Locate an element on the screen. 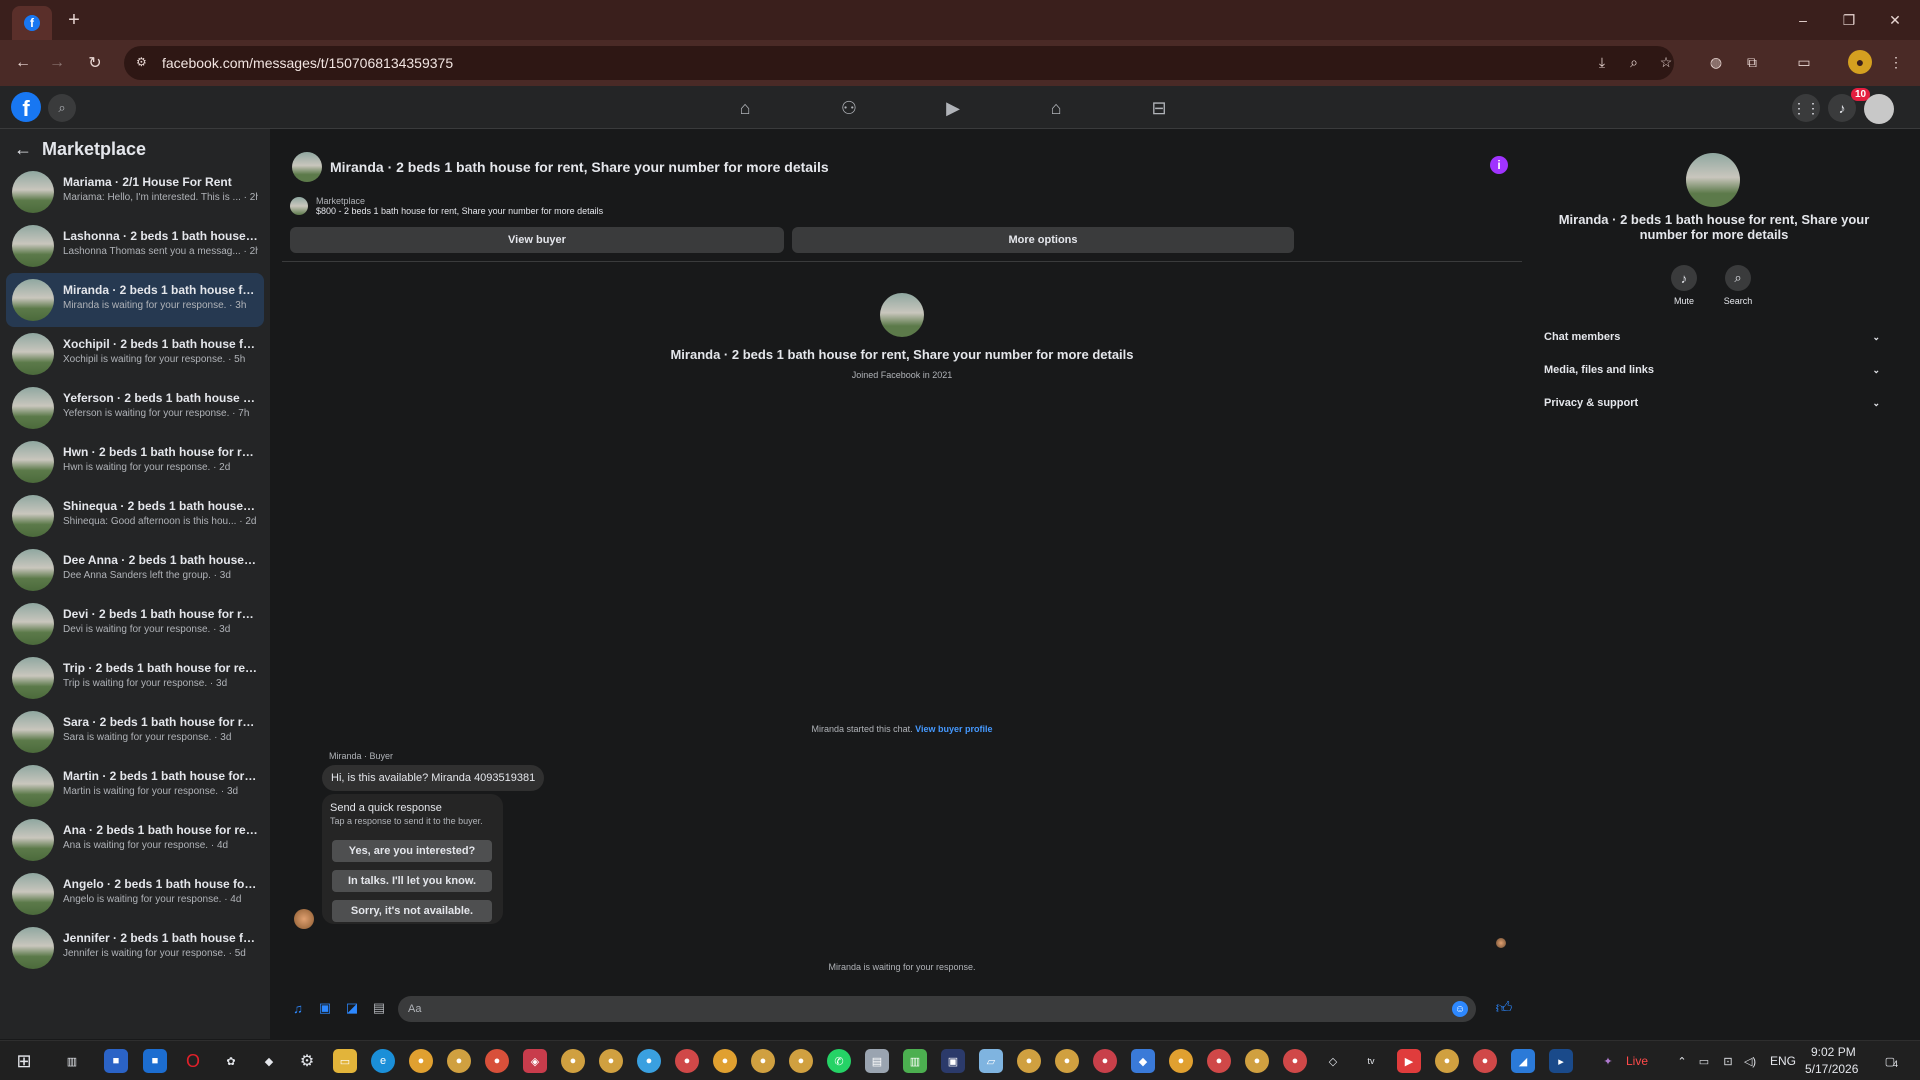  file-explorer-icon: ▭ is located at coordinates (345, 1061).